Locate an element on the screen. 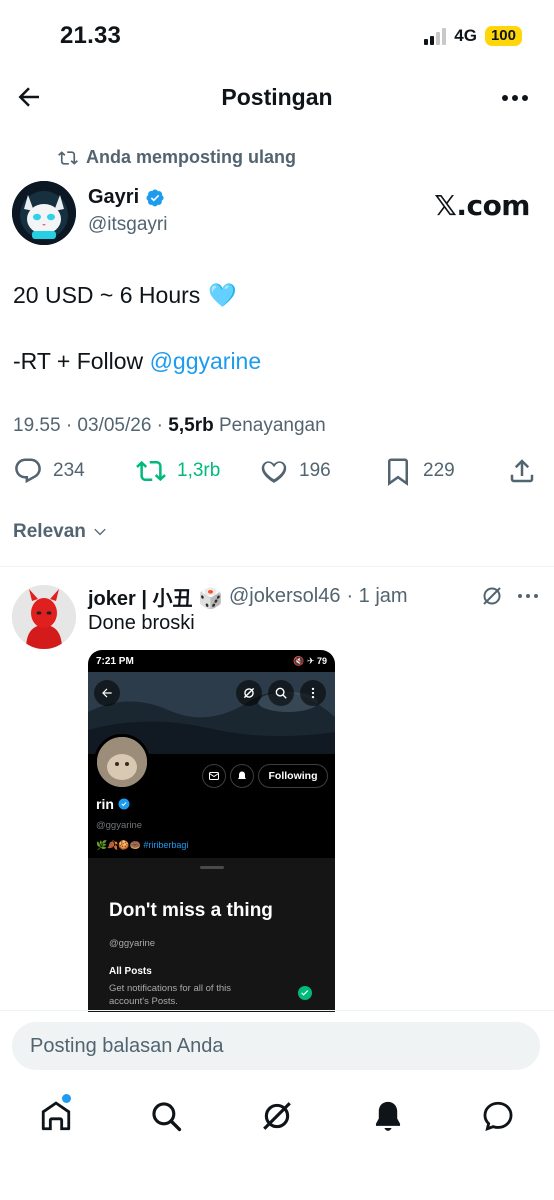 This screenshot has height=1200, width=554. embedded-profile-bio: 🌿🍂🍪🍩 #ririberbagi is located at coordinates (142, 845).